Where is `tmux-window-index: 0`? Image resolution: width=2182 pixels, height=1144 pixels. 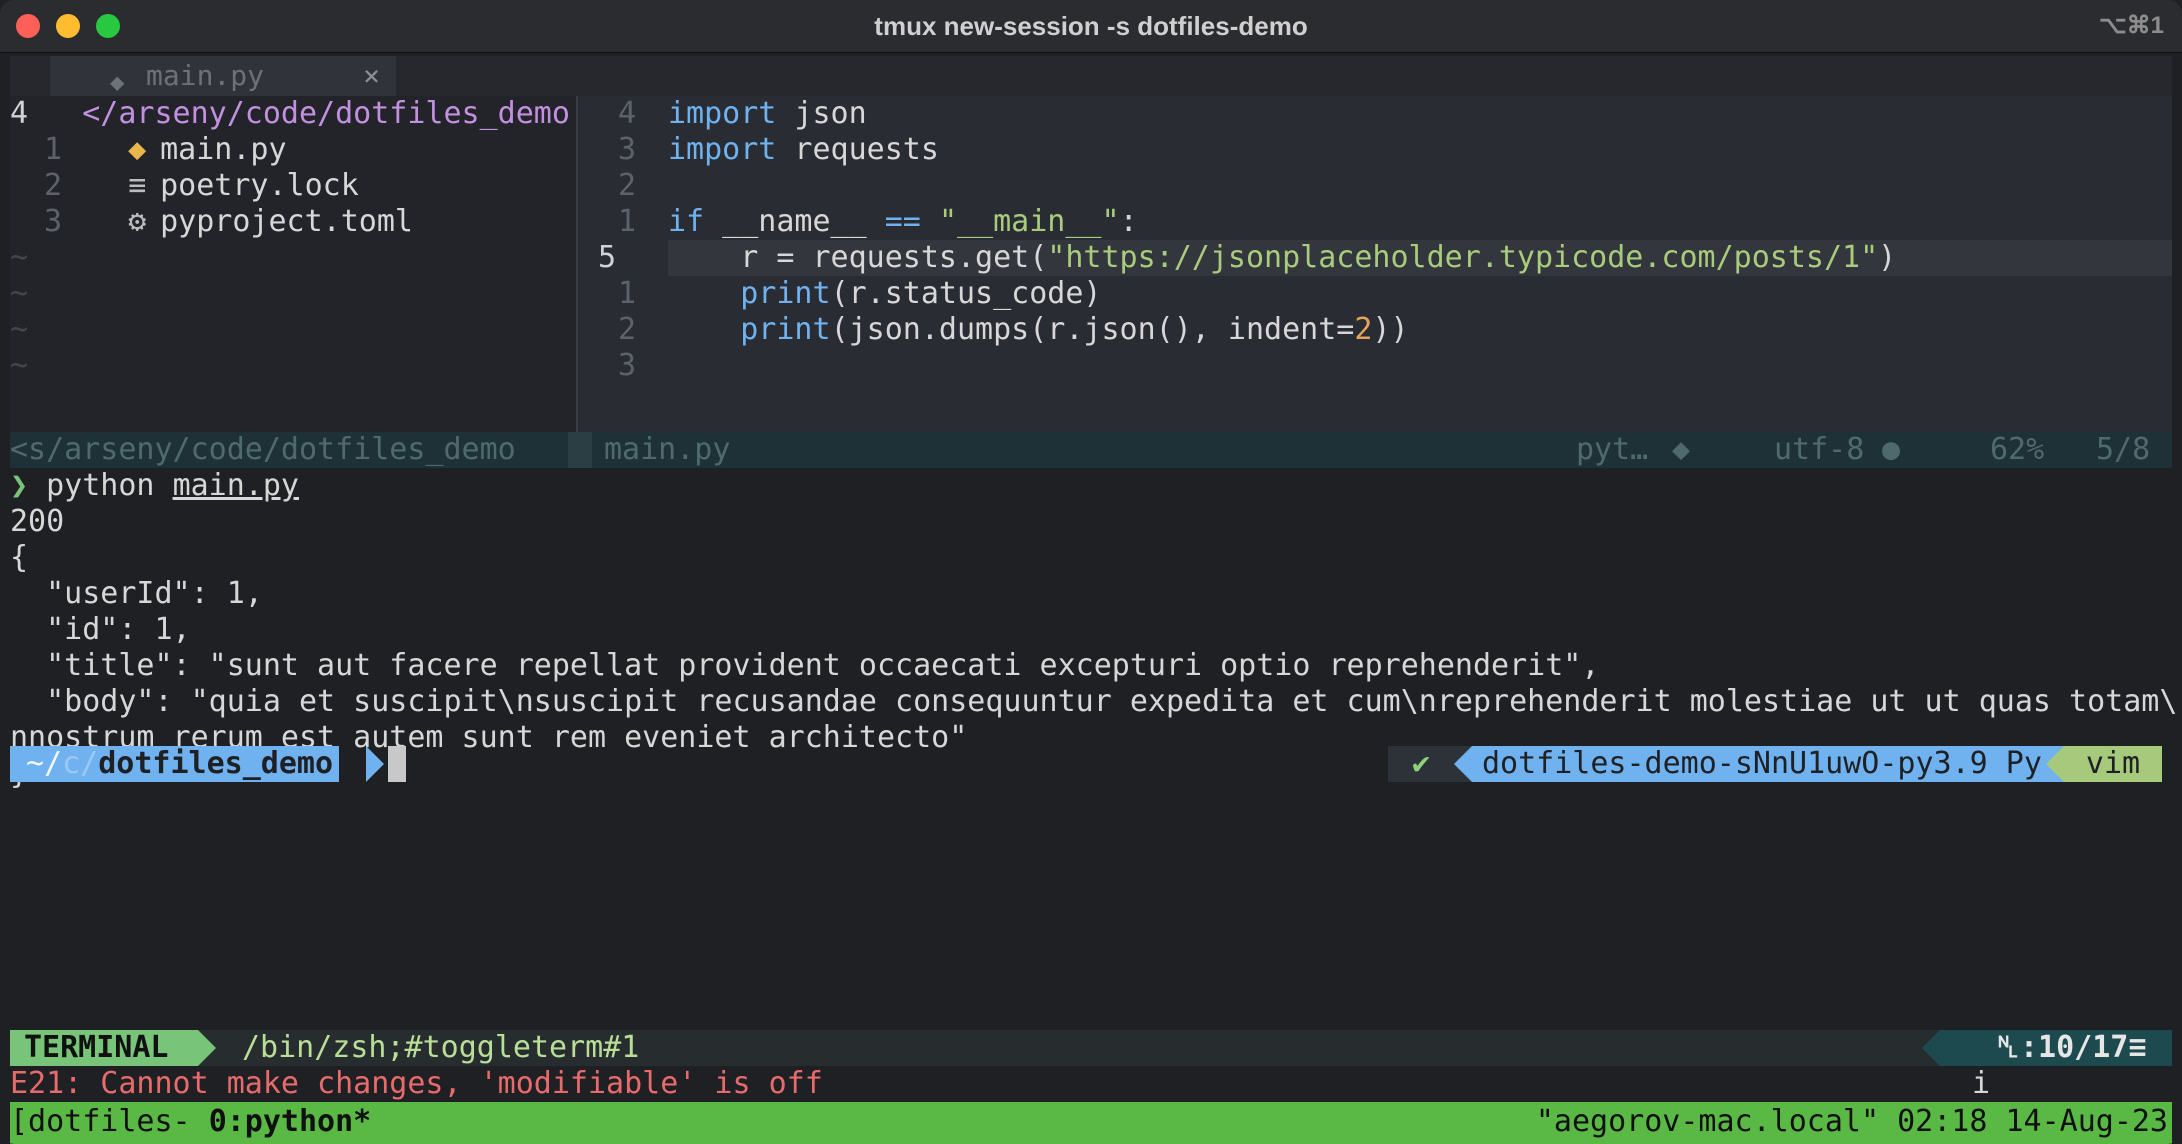
tmux-window-index: 0 is located at coordinates (217, 1121).